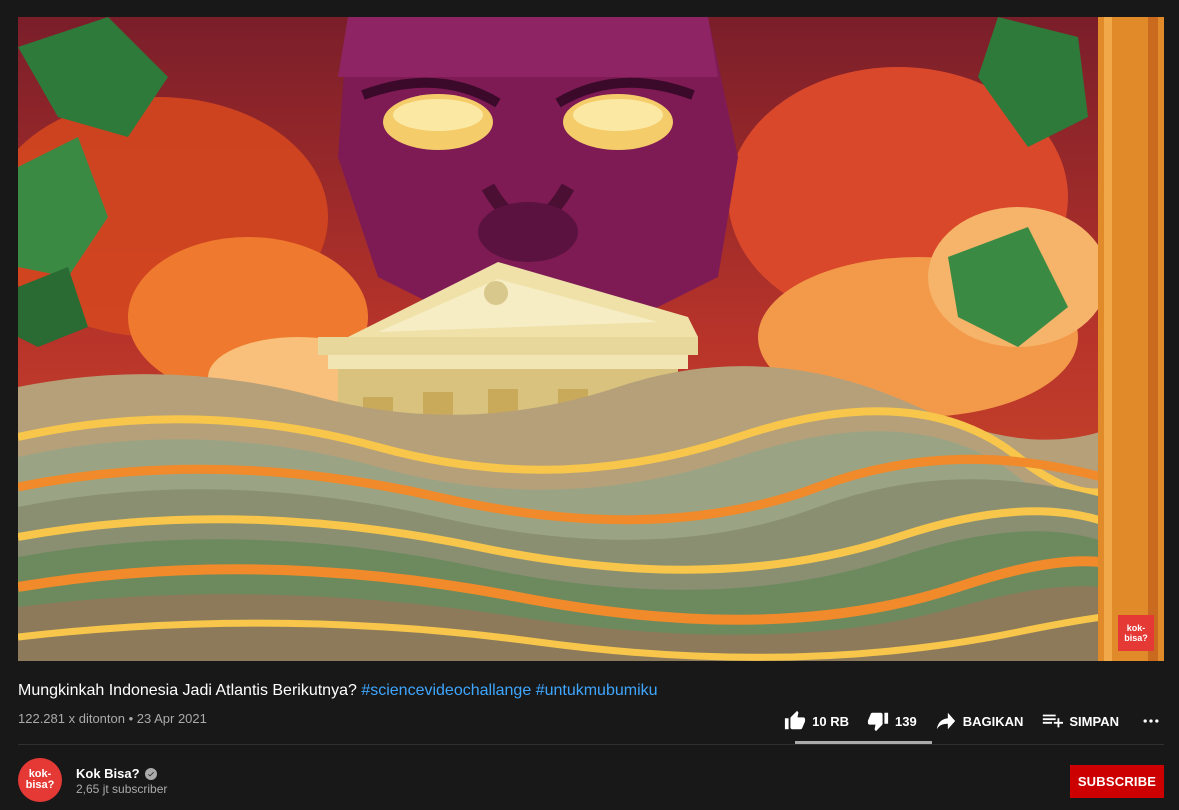 The width and height of the screenshot is (1179, 810). I want to click on video-actions: 10 RB 139 BAGIKAN SIMPAN, so click(972, 721).